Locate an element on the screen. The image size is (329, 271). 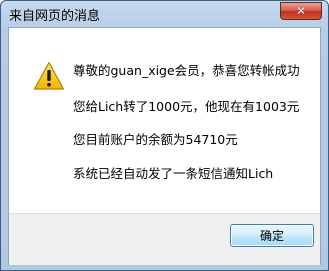
close-button: ✕ is located at coordinates (301, 11).